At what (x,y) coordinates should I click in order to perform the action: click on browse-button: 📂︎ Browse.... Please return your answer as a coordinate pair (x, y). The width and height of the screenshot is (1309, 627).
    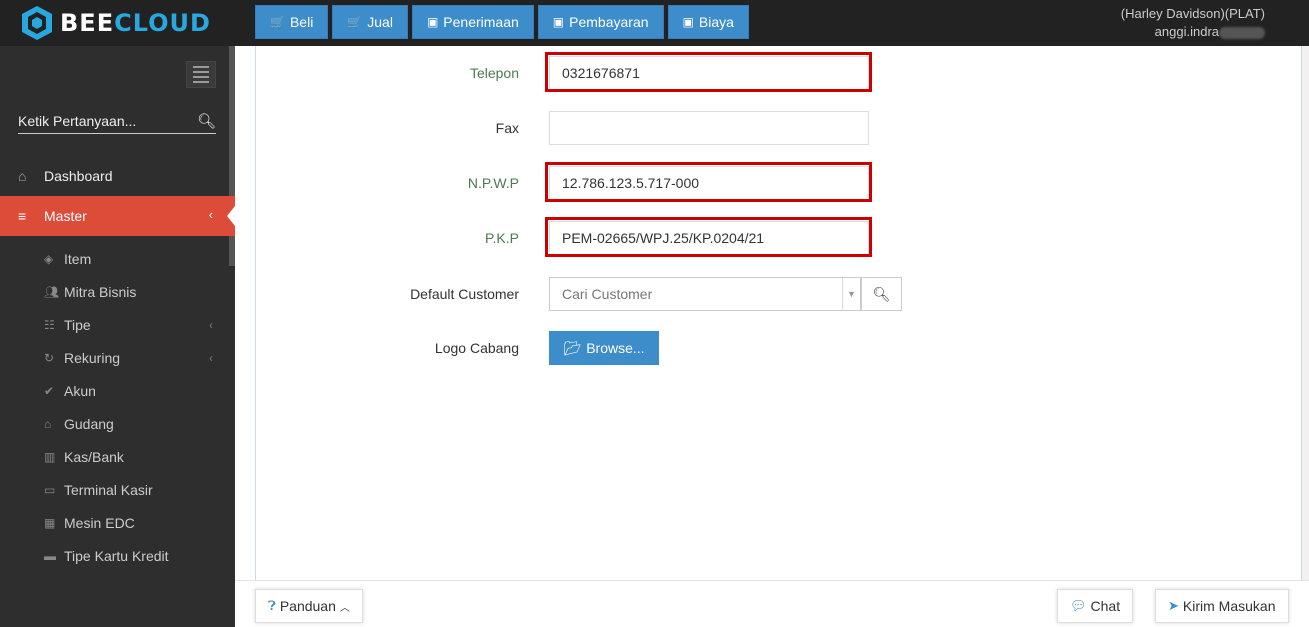
    Looking at the image, I should click on (604, 348).